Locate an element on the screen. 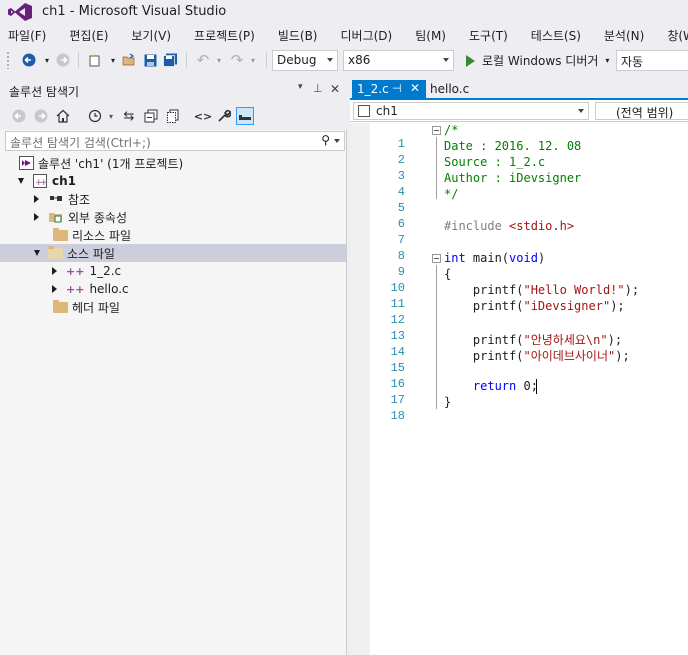 This screenshot has height=655, width=688. scope-dropdown: (전역 범위) is located at coordinates (641, 111).